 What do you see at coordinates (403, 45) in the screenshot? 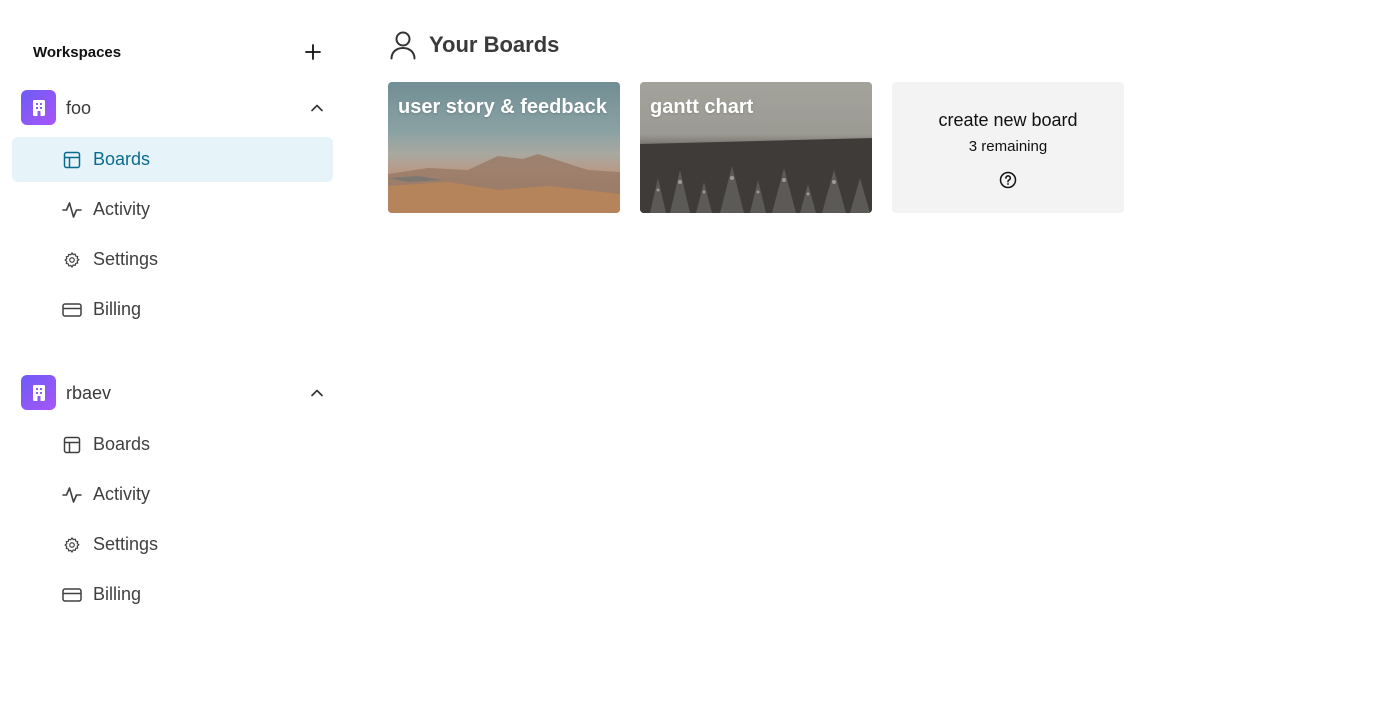
I see `user-icon` at bounding box center [403, 45].